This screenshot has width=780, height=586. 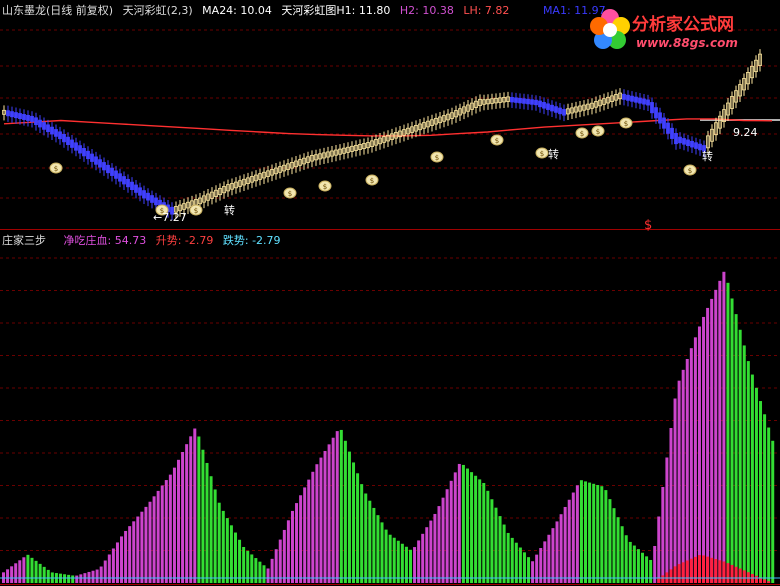 I want to click on h2-value: H2: 10.38, so click(x=426, y=10).